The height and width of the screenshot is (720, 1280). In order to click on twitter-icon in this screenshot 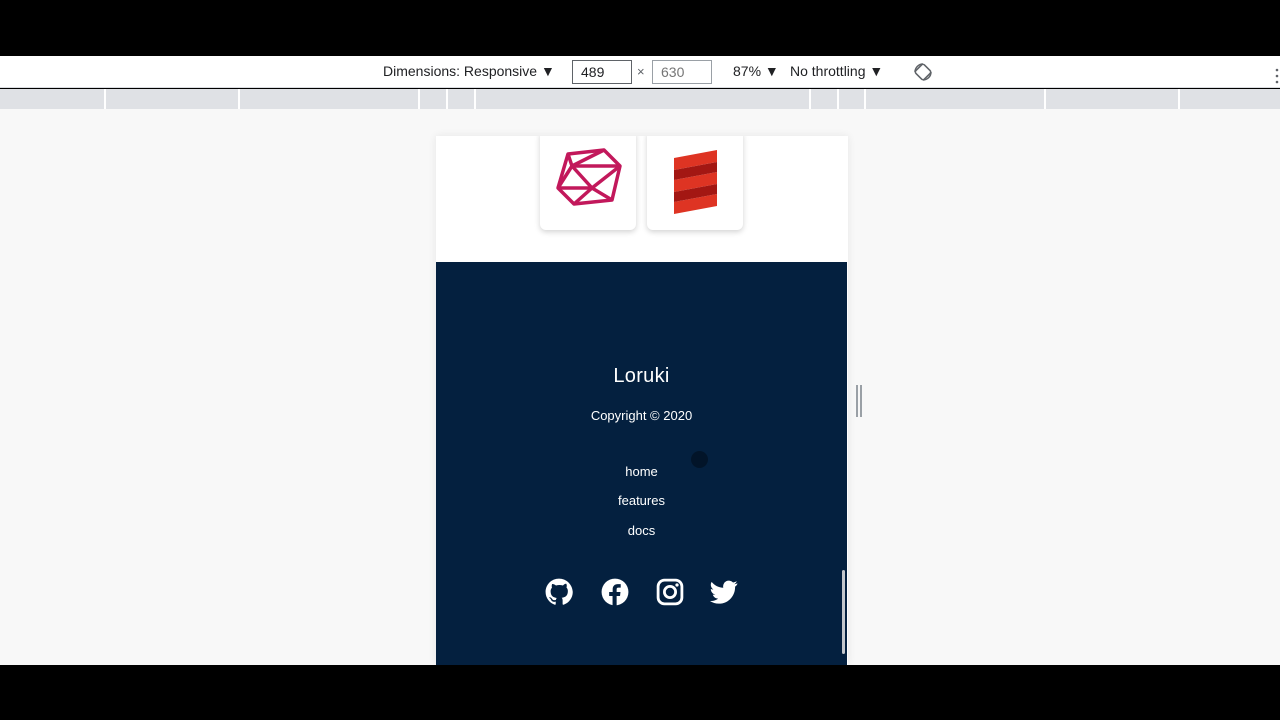, I will do `click(724, 592)`.